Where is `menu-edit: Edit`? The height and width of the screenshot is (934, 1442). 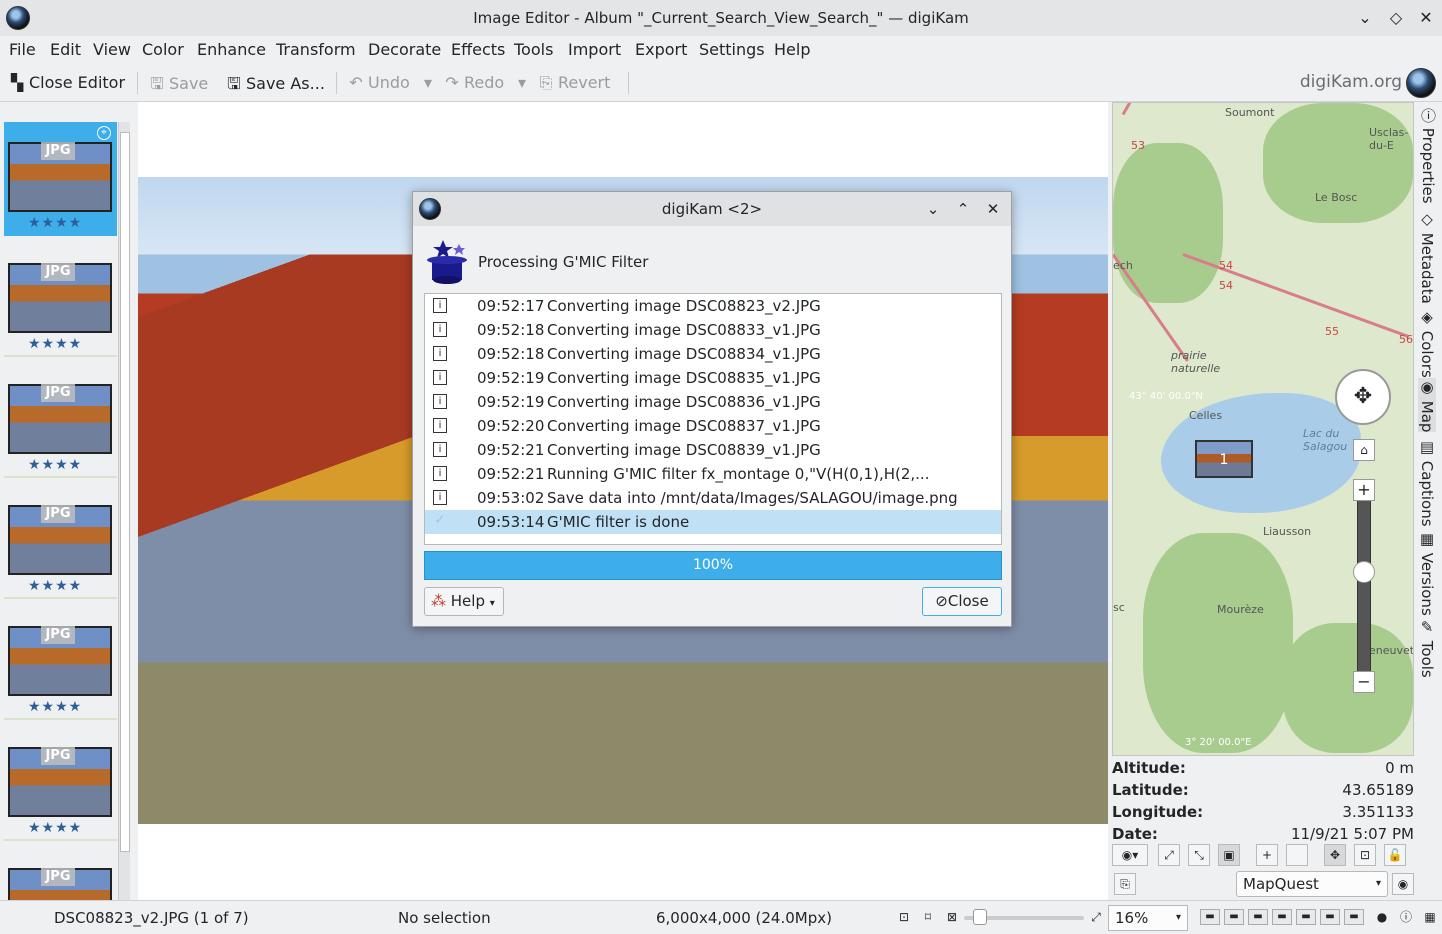
menu-edit: Edit is located at coordinates (65, 49).